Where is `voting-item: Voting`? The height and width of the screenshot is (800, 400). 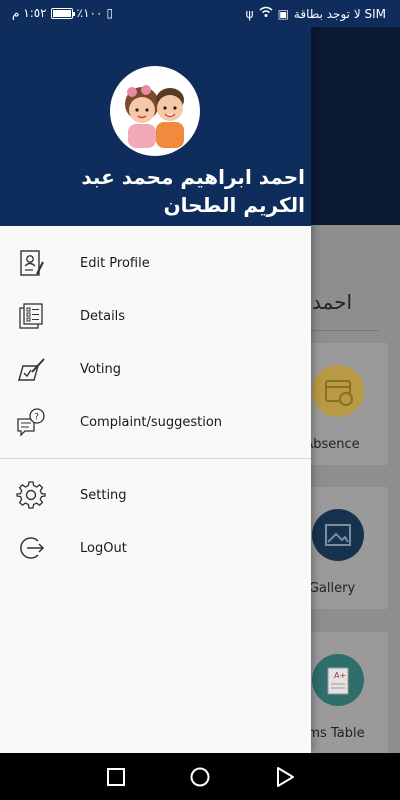 voting-item: Voting is located at coordinates (155, 369).